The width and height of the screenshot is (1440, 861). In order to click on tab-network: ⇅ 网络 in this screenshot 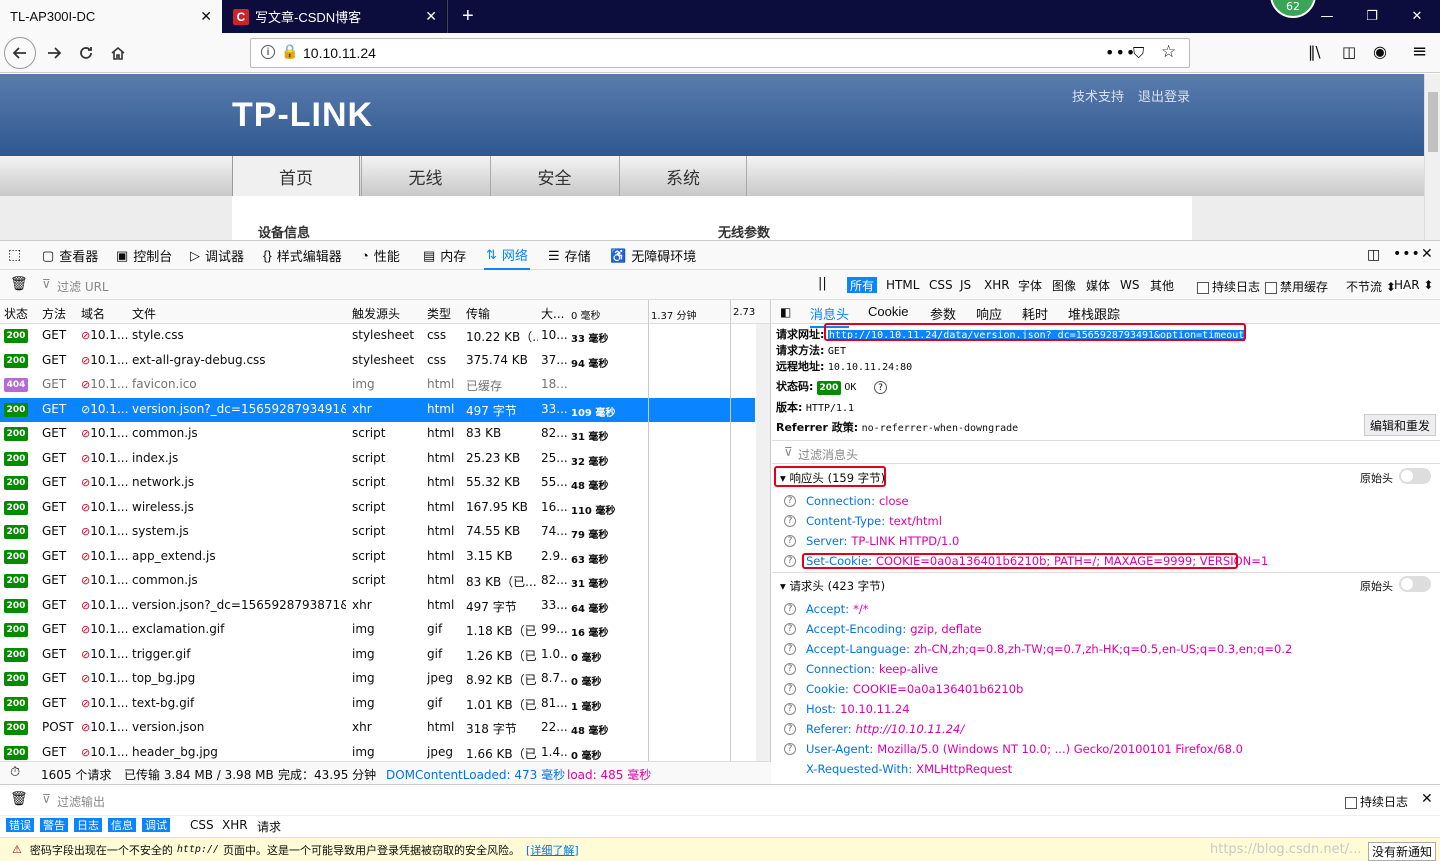, I will do `click(507, 255)`.